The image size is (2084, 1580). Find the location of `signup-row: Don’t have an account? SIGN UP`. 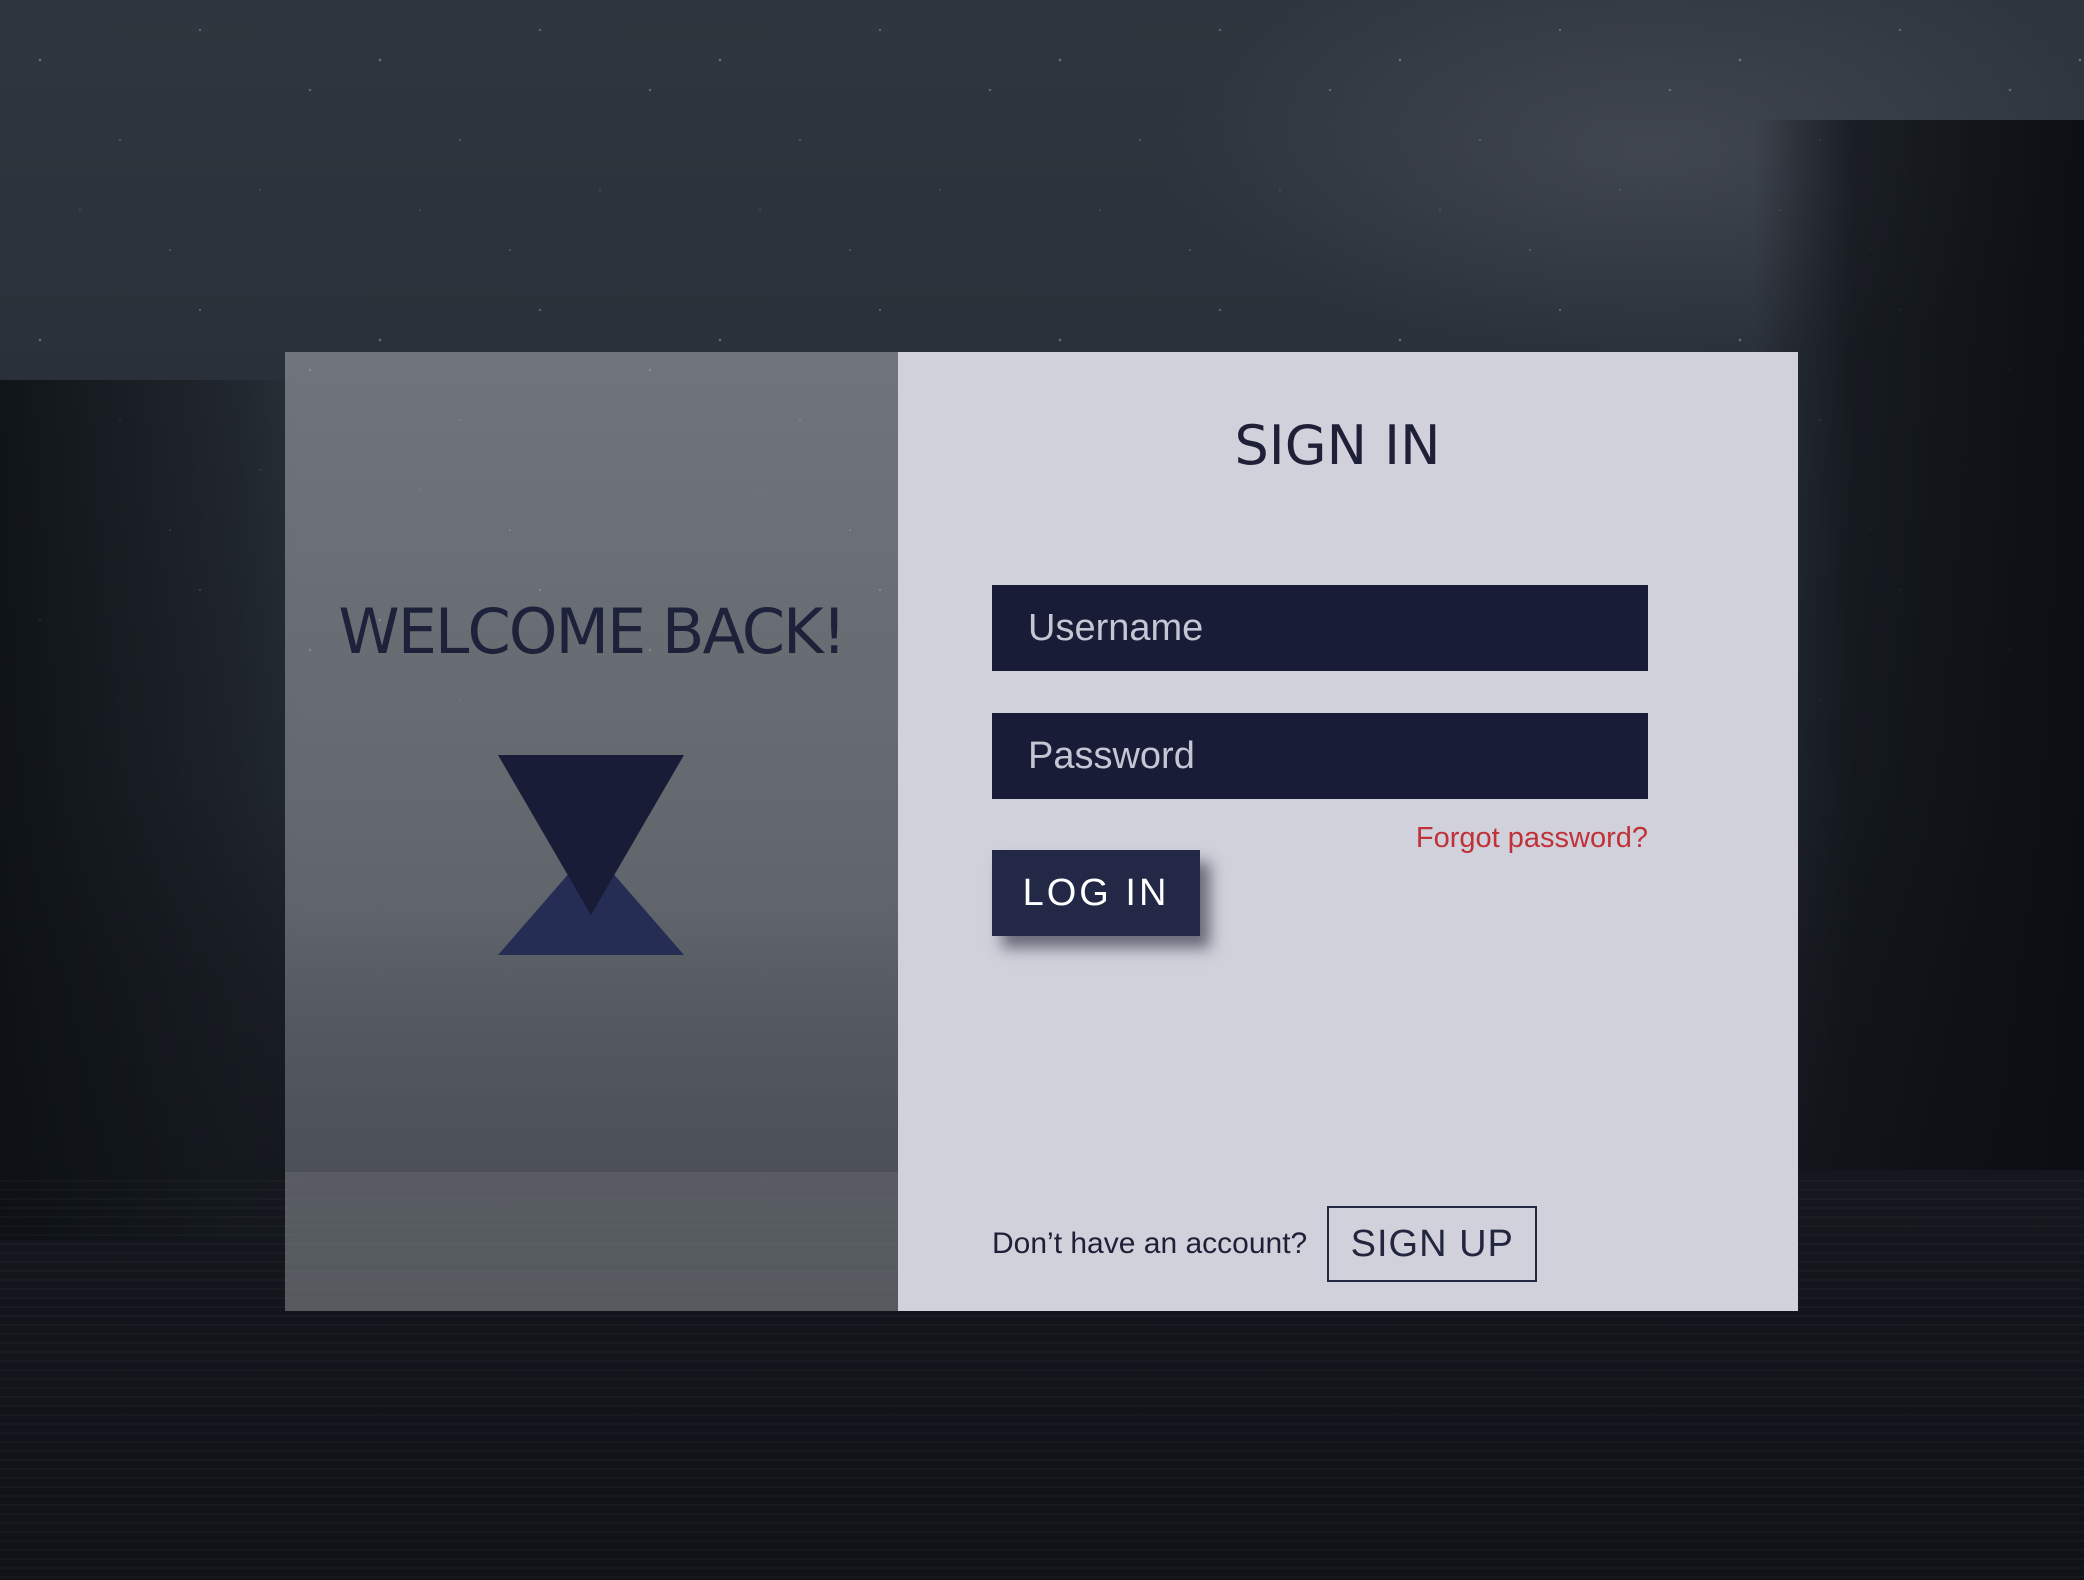

signup-row: Don’t have an account? SIGN UP is located at coordinates (1265, 1244).